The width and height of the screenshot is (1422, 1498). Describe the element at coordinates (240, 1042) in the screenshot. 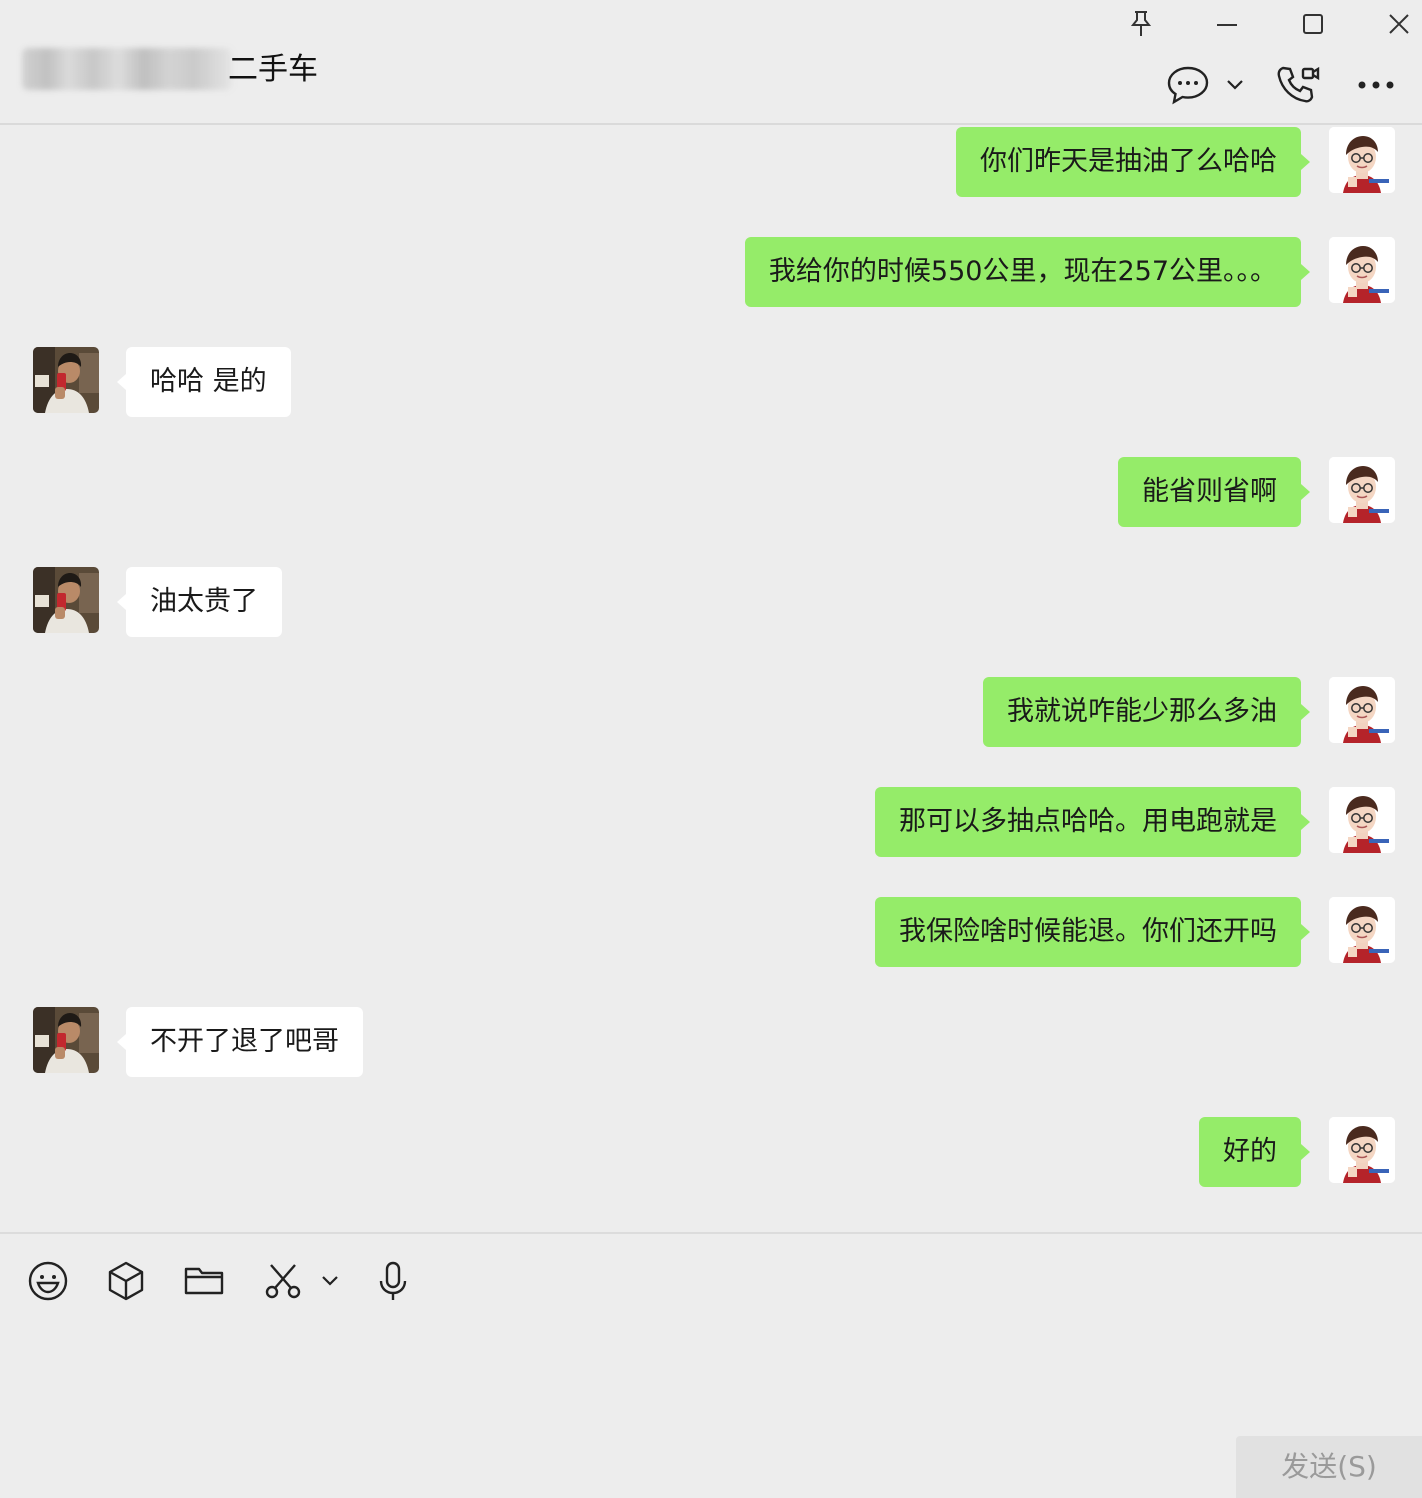

I see `message-bubble-contact: 不开了退了吧哥` at that location.